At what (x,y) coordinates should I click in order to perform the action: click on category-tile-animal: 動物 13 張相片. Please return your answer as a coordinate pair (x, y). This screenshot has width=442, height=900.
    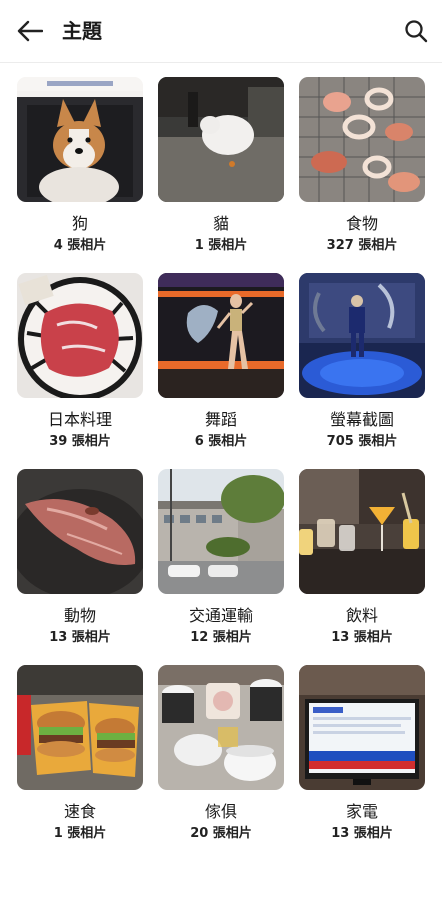
    Looking at the image, I should click on (80, 567).